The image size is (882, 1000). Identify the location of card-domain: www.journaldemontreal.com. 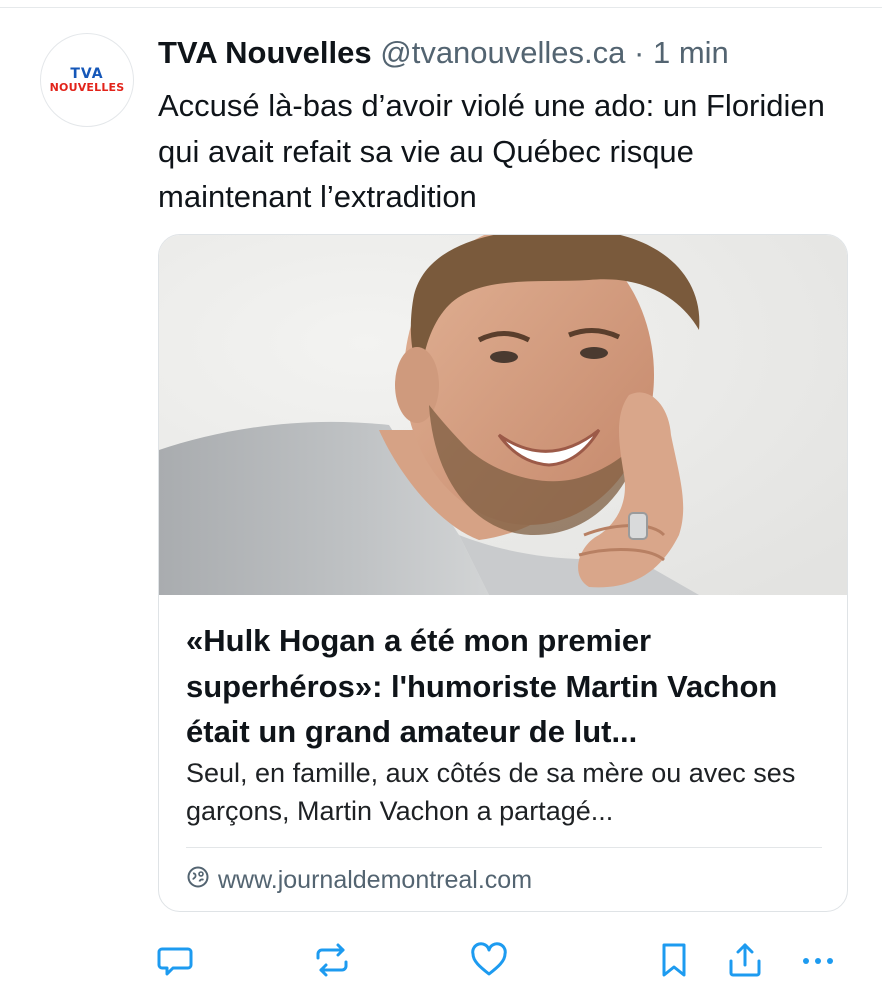
(375, 879).